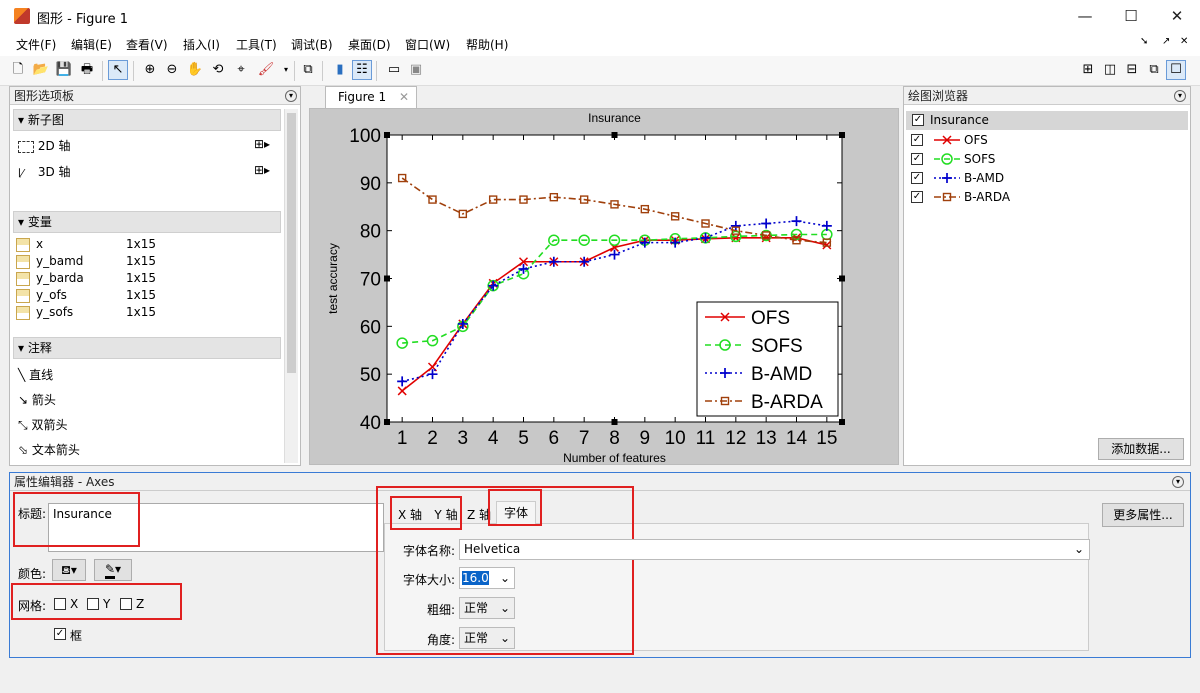 The width and height of the screenshot is (1200, 693). I want to click on axes-checkbox: ✓, so click(918, 120).